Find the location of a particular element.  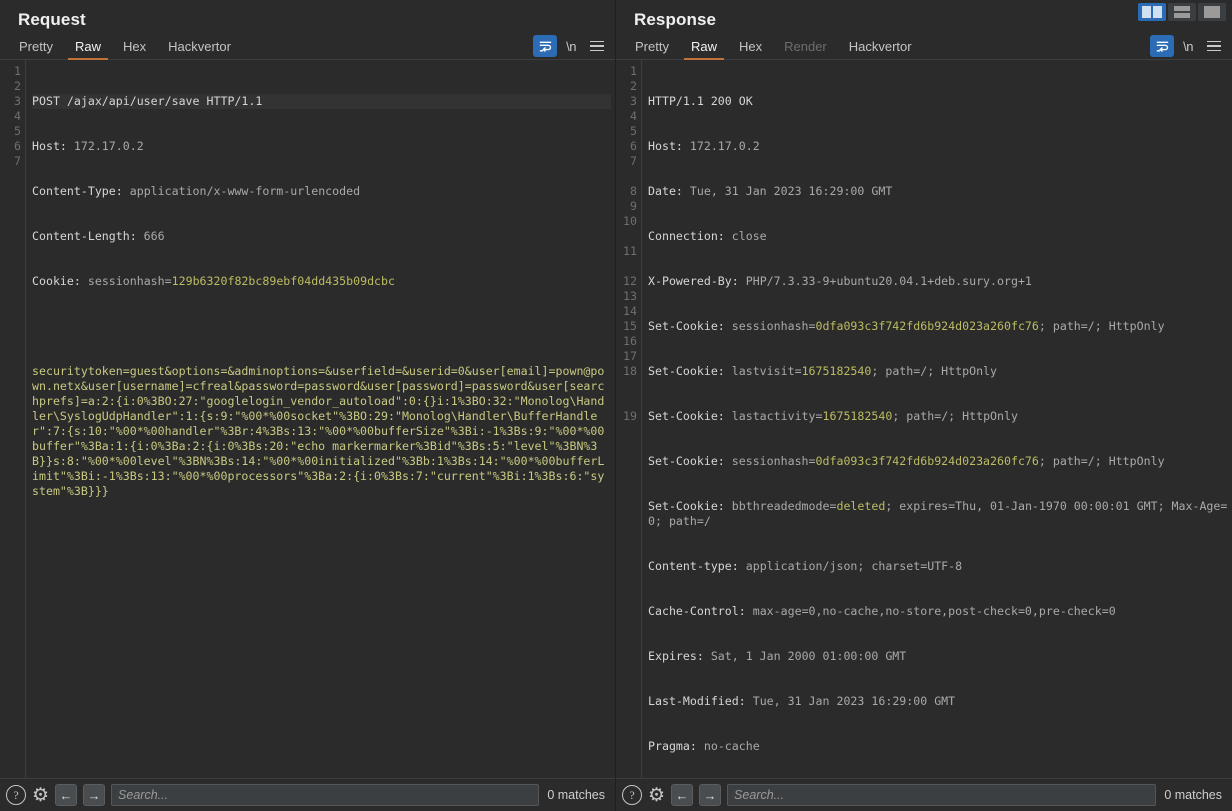

tab-request-hackvertor: Hackvertor is located at coordinates (199, 48).